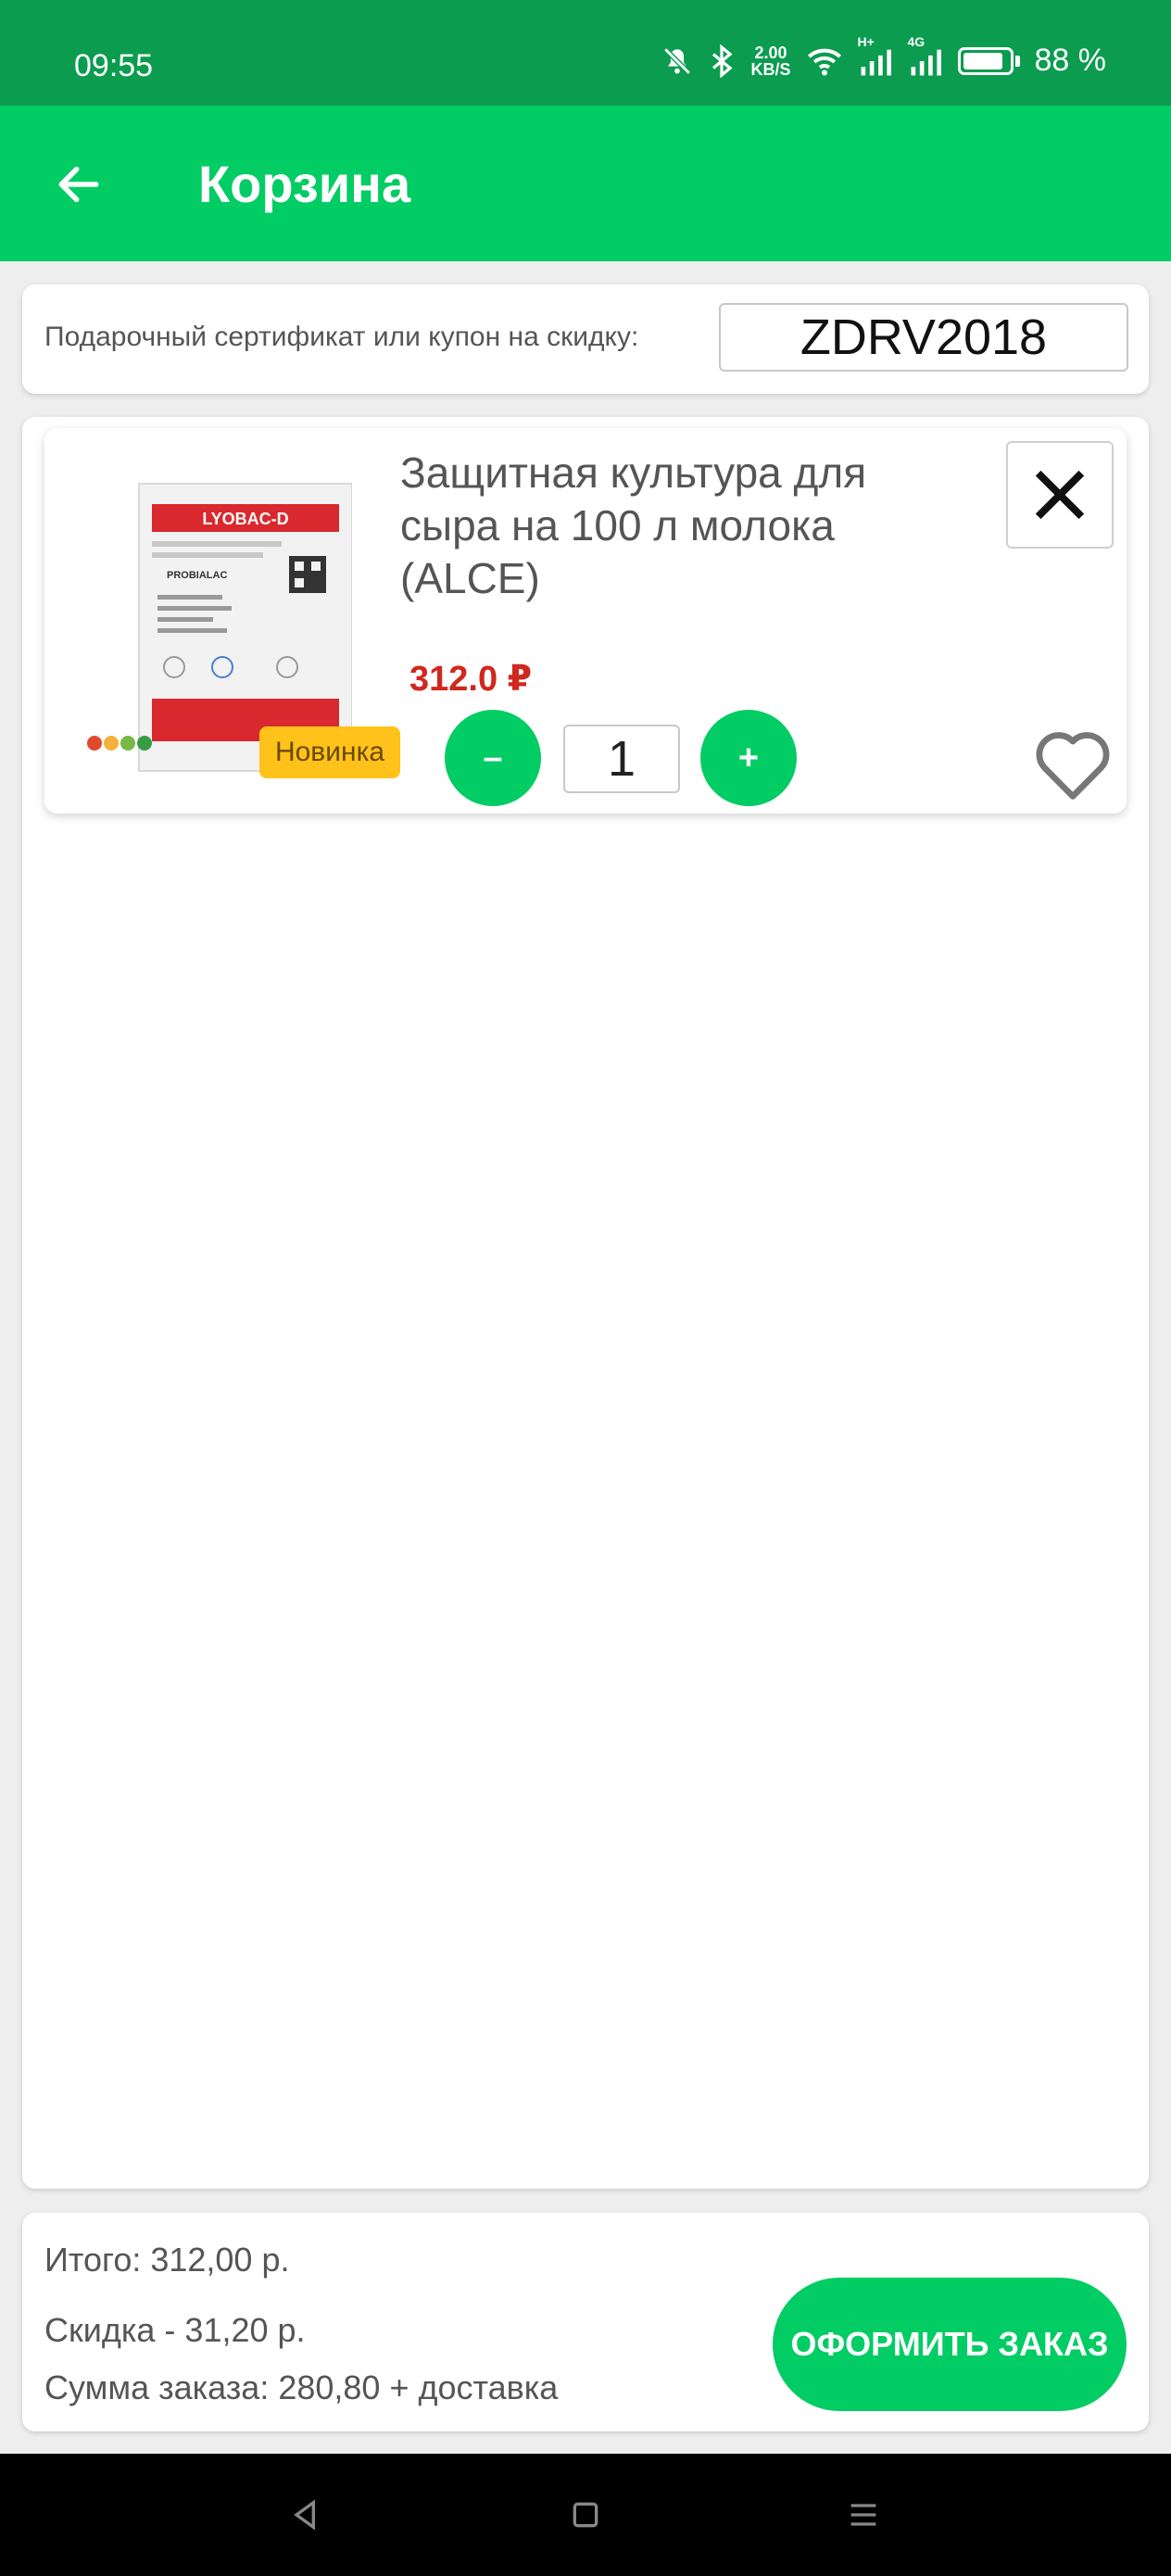 This screenshot has width=1171, height=2576. I want to click on bell-muted-icon, so click(677, 61).